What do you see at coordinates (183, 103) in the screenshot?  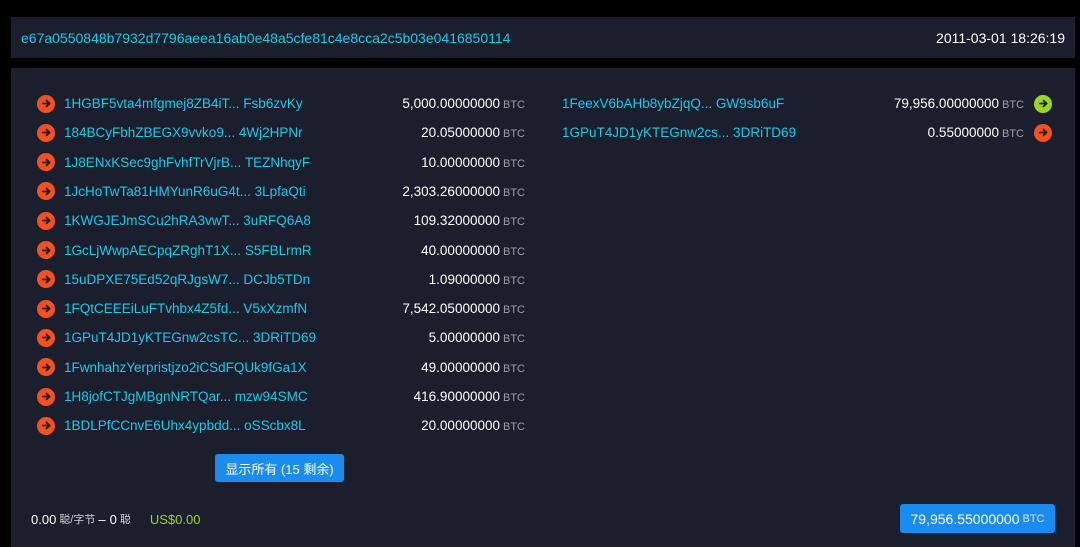 I see `input-address-link: 1HGBF5vta4mfgmej8ZB4iT... Fsb6zvKy` at bounding box center [183, 103].